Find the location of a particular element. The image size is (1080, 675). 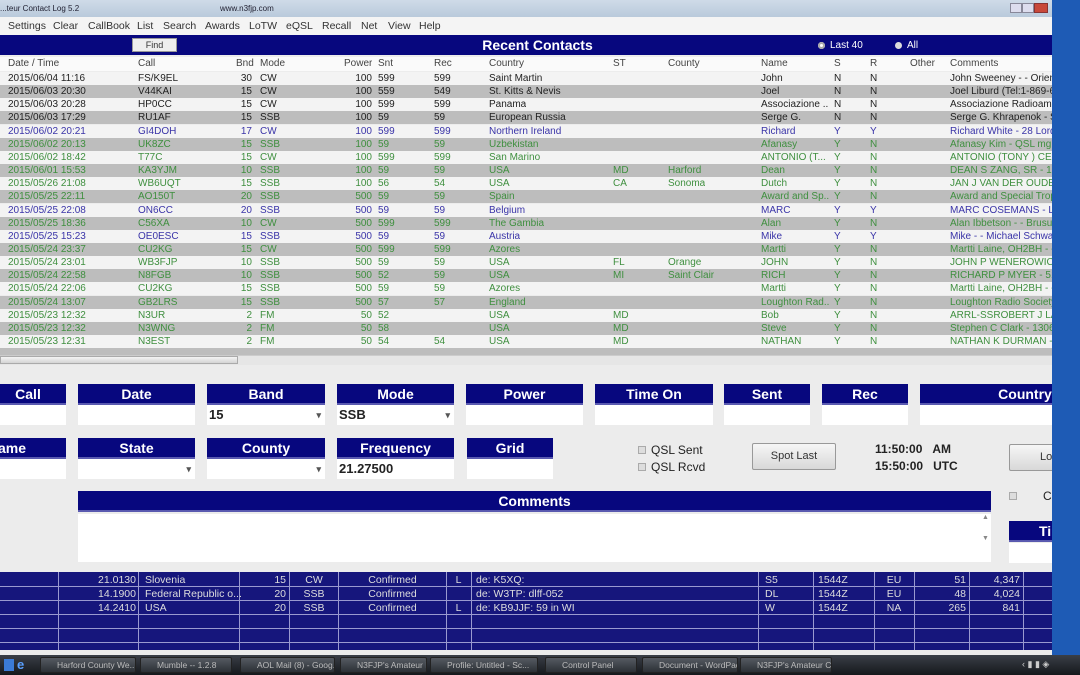

menu-help: Help is located at coordinates (430, 26).